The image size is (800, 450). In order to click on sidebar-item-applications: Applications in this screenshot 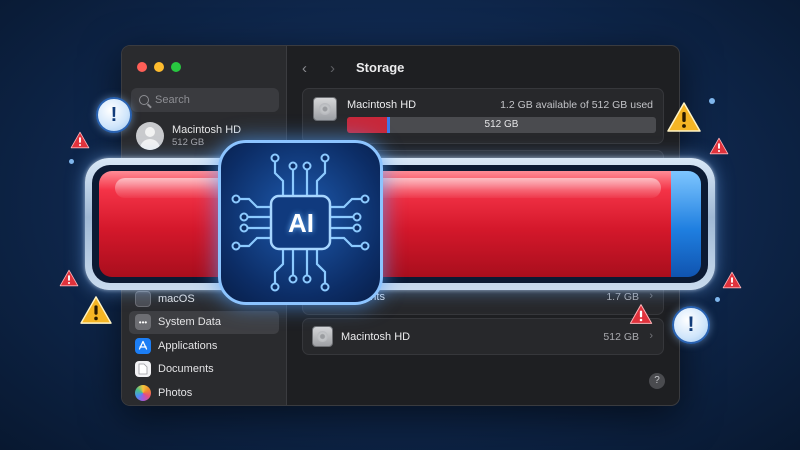, I will do `click(204, 345)`.